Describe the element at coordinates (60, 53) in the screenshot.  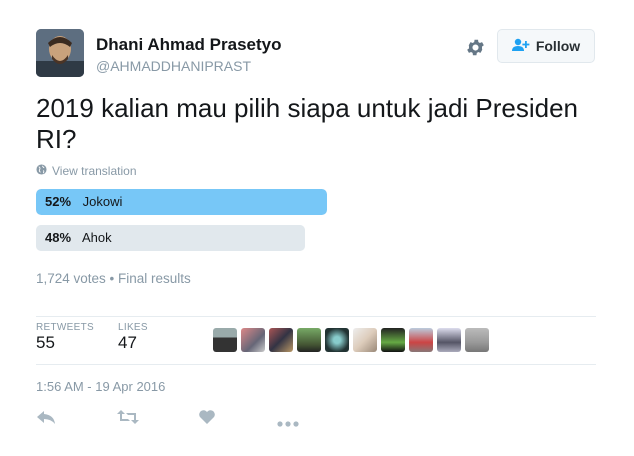
I see `avatar` at that location.